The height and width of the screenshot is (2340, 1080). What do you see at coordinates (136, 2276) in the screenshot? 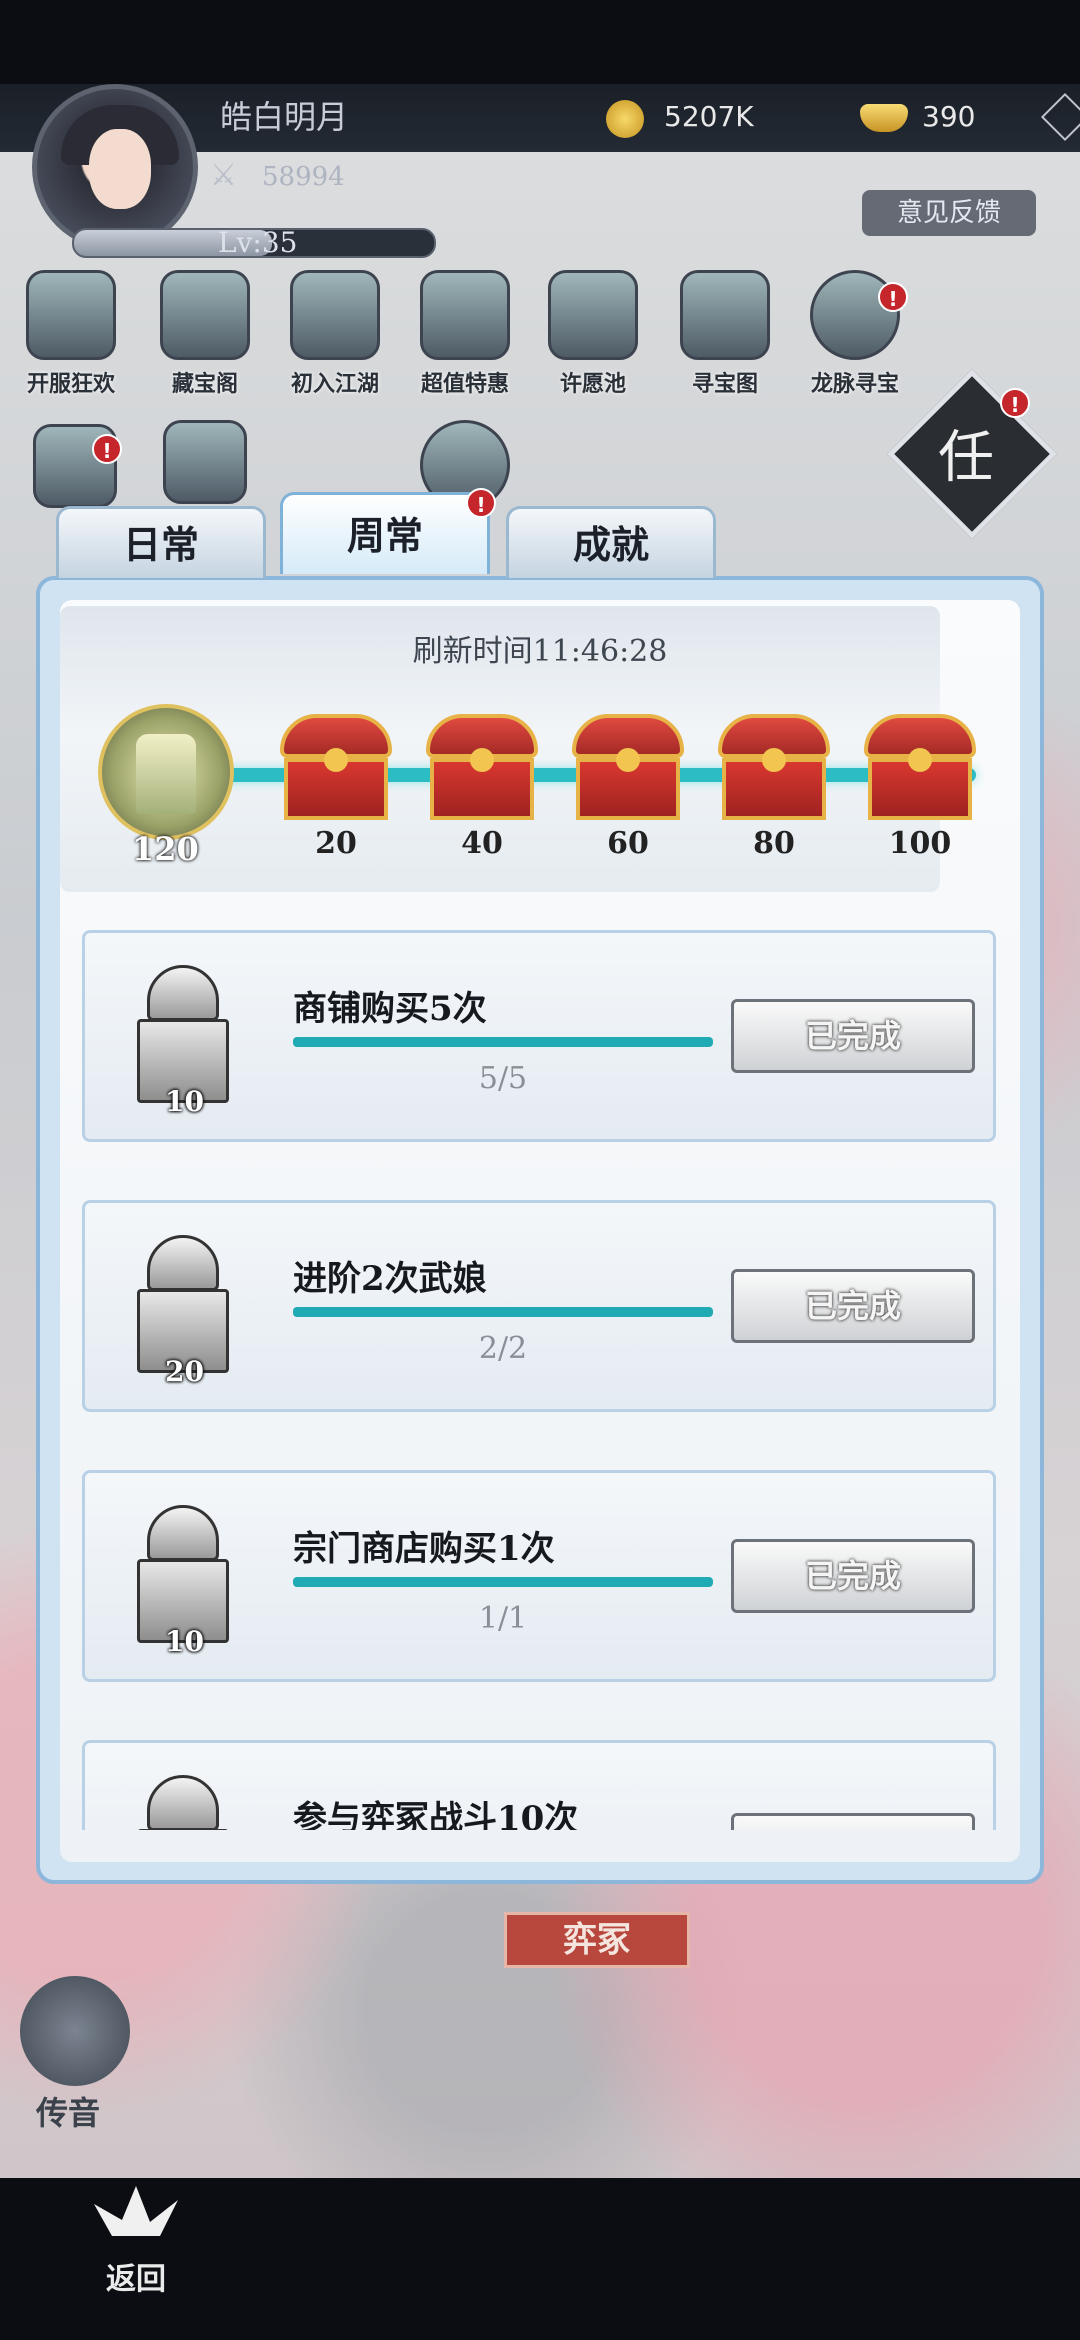
I see `back-button: 返回` at bounding box center [136, 2276].